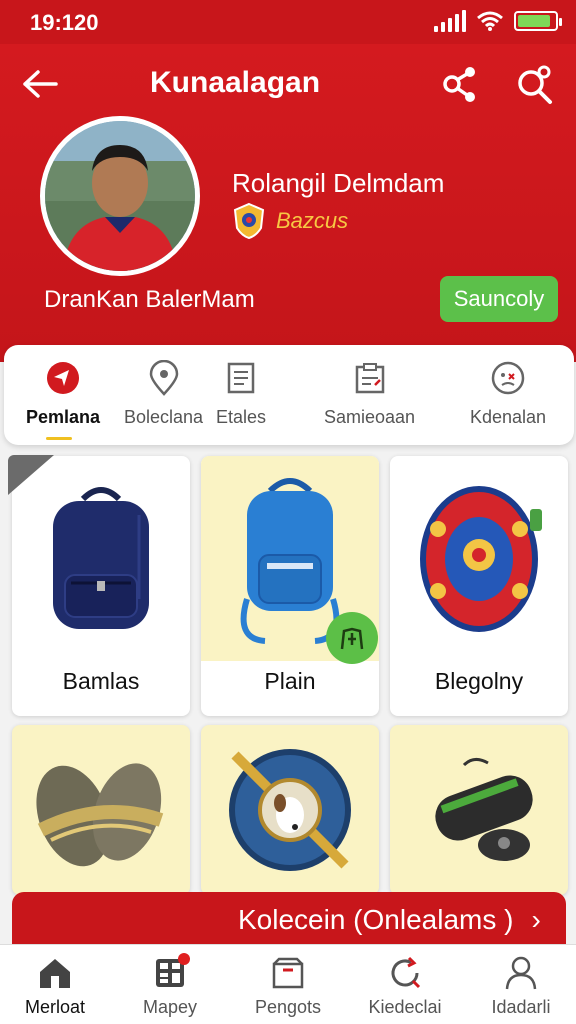  Describe the element at coordinates (184, 959) in the screenshot. I see `notification-dot` at that location.